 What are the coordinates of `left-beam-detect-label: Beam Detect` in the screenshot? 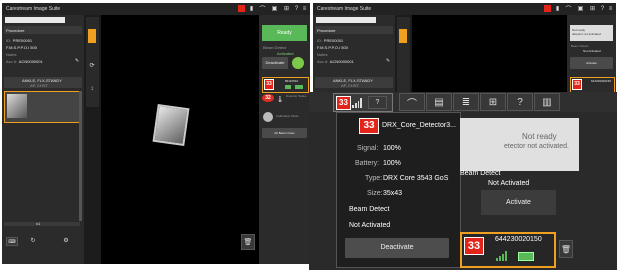 It's located at (275, 47).